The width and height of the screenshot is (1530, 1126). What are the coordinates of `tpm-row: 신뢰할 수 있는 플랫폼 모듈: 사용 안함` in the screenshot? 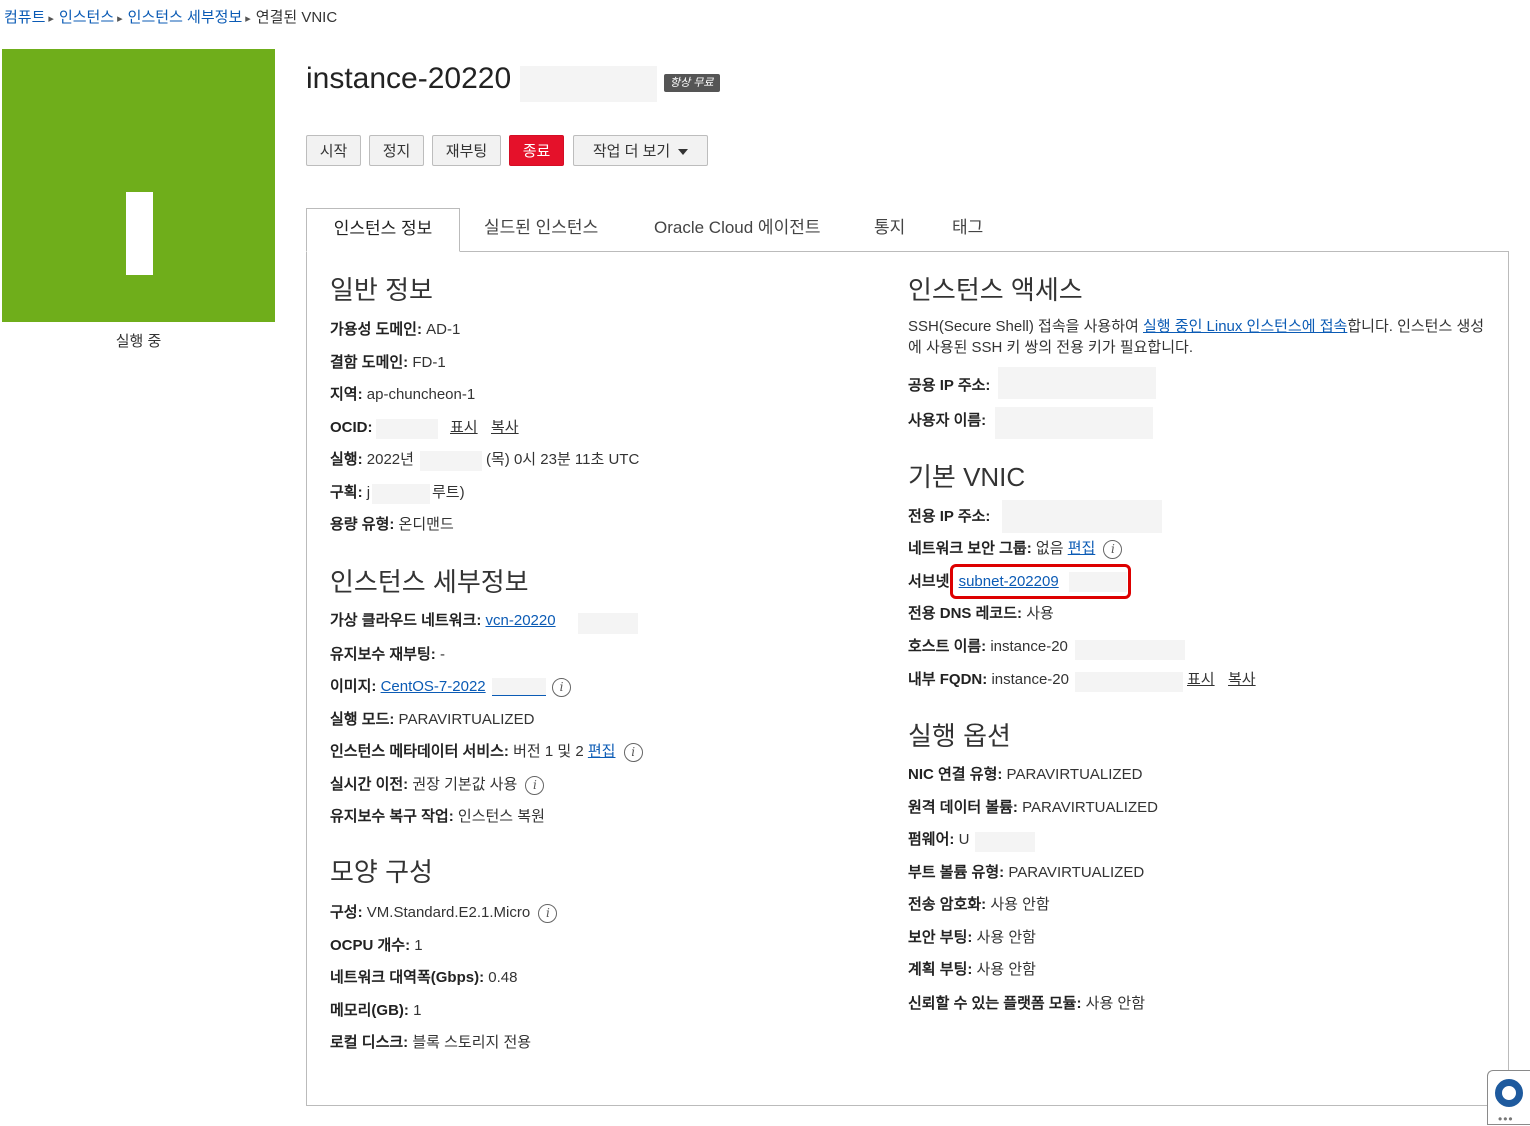 It's located at (1027, 1003).